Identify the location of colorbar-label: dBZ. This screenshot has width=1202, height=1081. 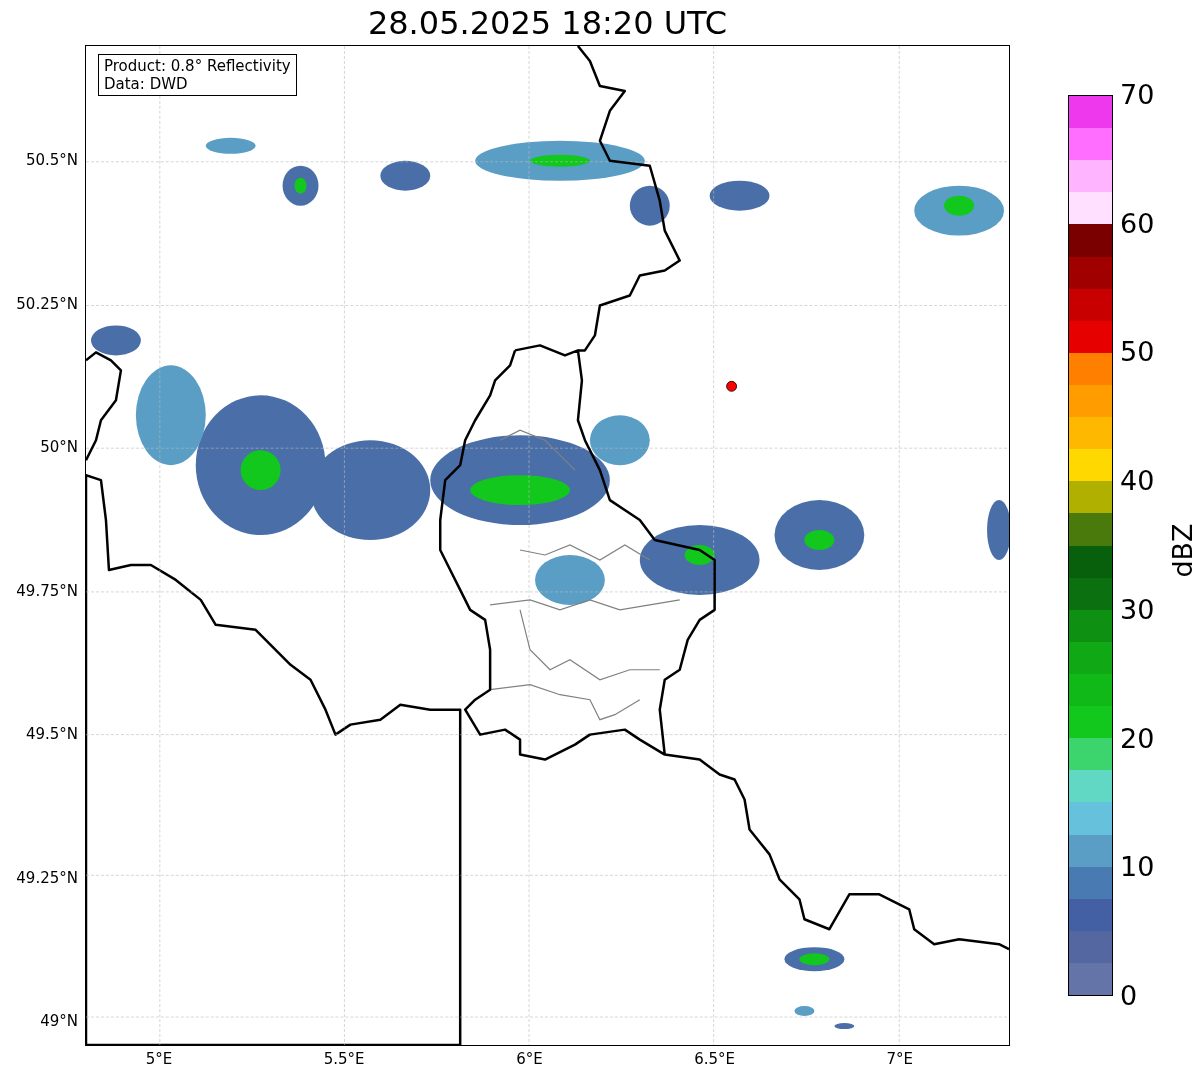
(1182, 550).